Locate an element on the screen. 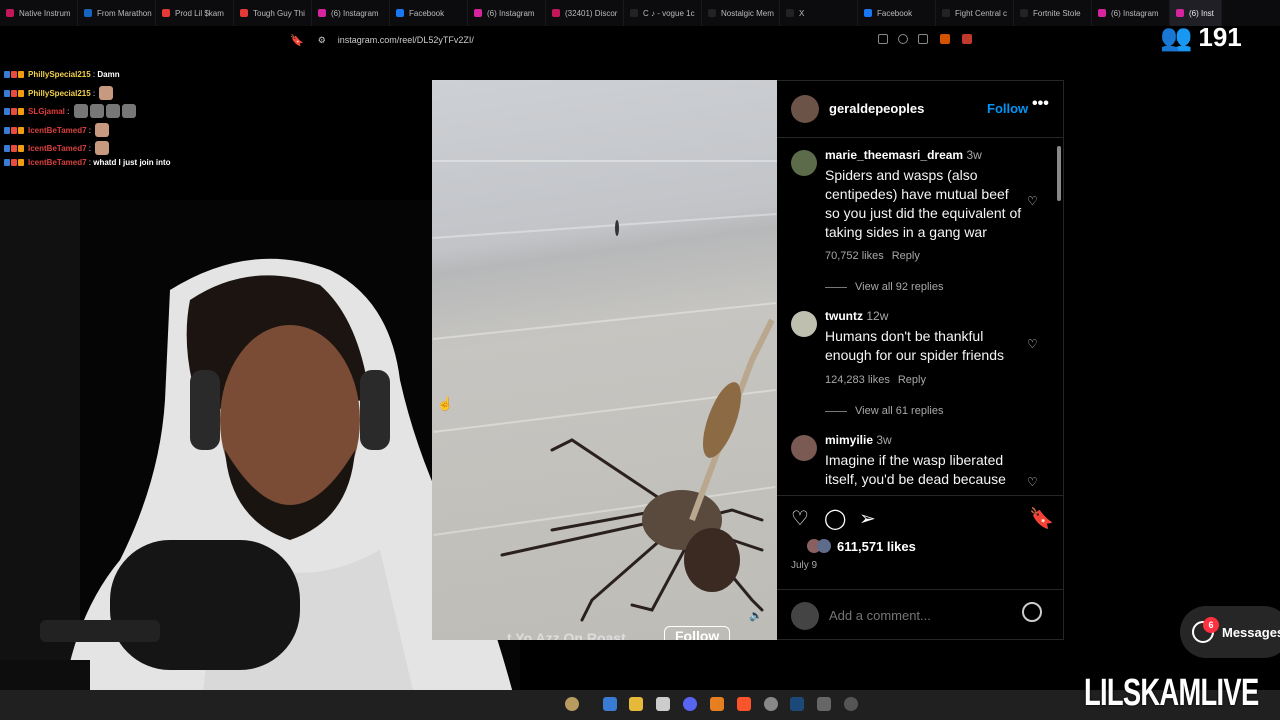 Image resolution: width=1280 pixels, height=720 pixels. brave-icon is located at coordinates (744, 704).